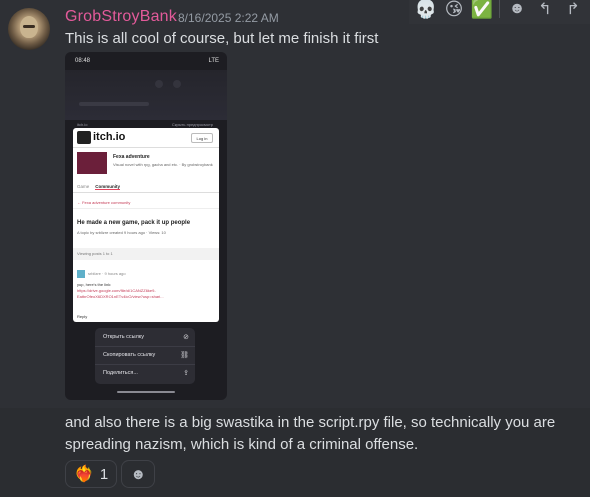 The image size is (590, 497). What do you see at coordinates (186, 373) in the screenshot?
I see `share-icon: ⇪` at bounding box center [186, 373].